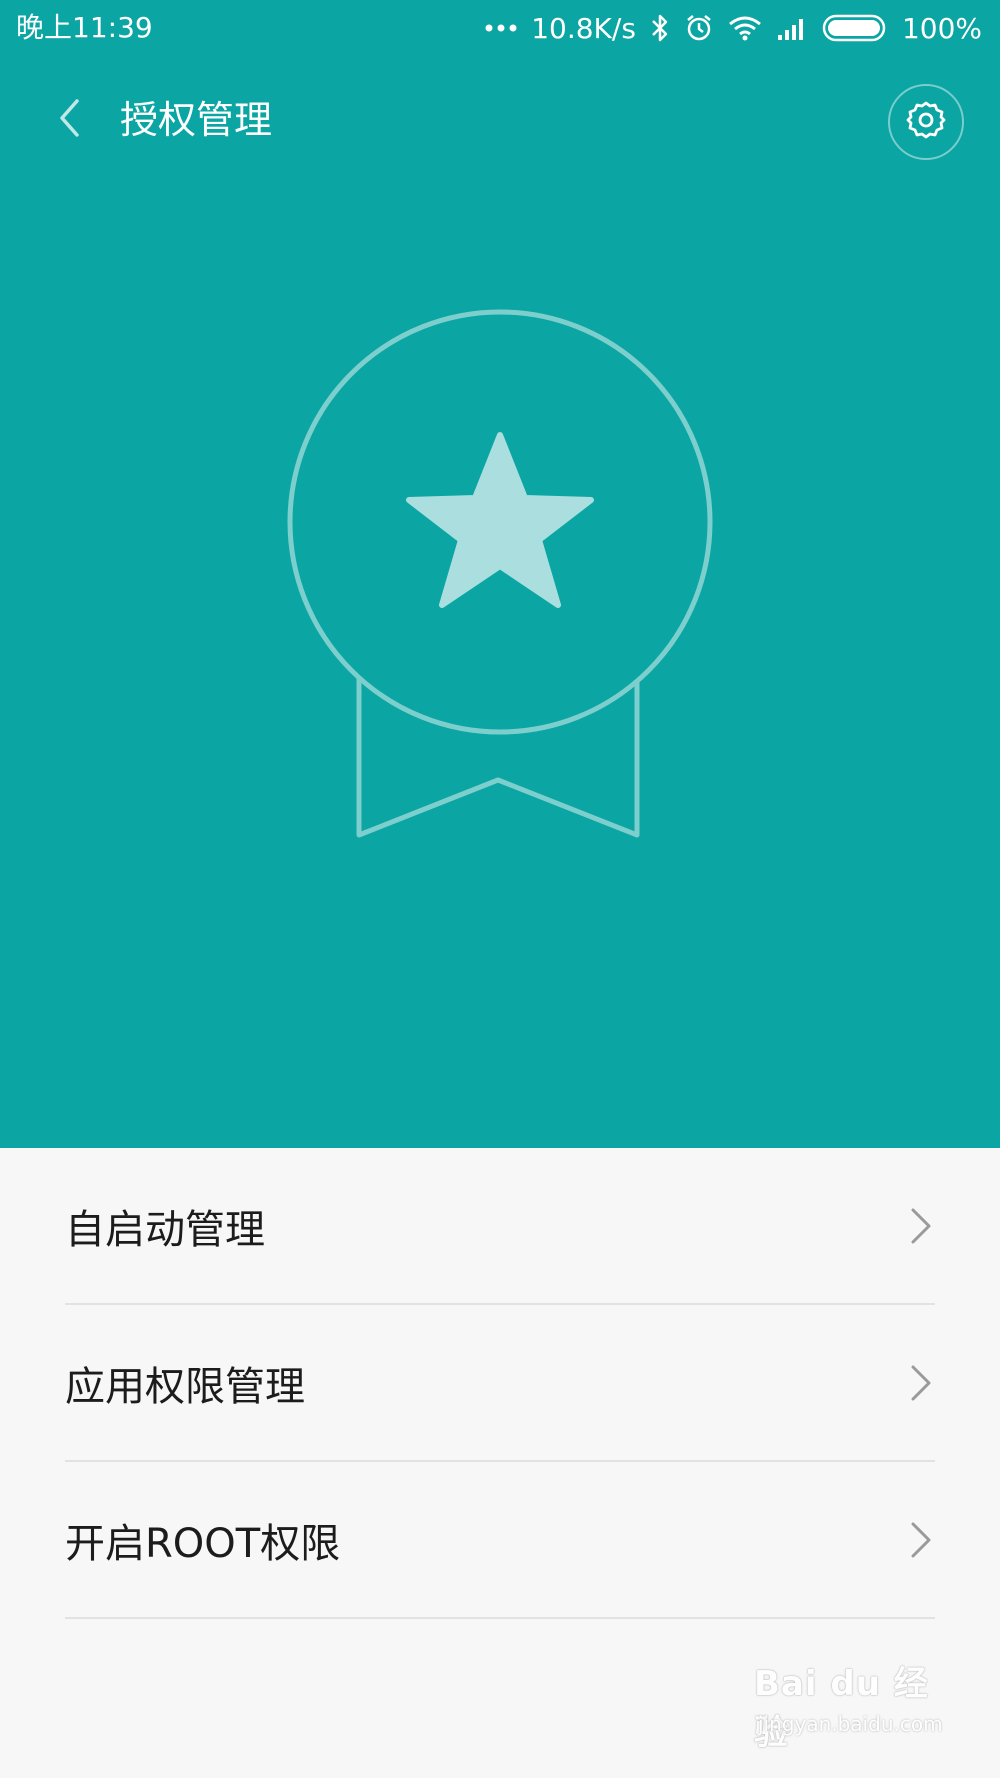 The height and width of the screenshot is (1778, 1000). Describe the element at coordinates (500, 580) in the screenshot. I see `medal-star-icon` at that location.